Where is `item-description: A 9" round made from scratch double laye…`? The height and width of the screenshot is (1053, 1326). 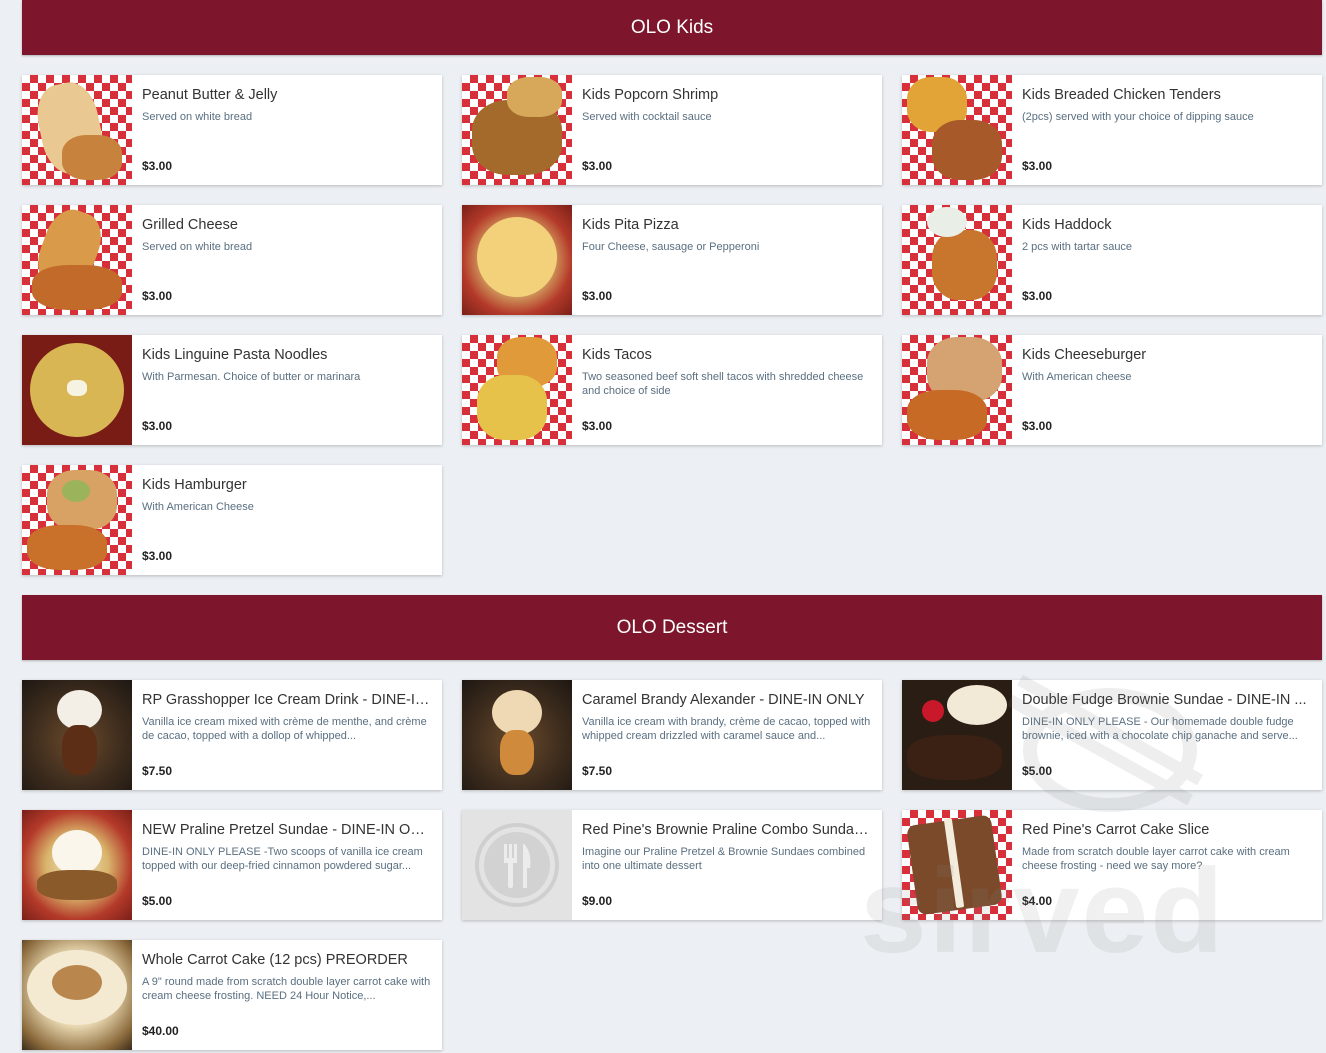 item-description: A 9" round made from scratch double laye… is located at coordinates (286, 989).